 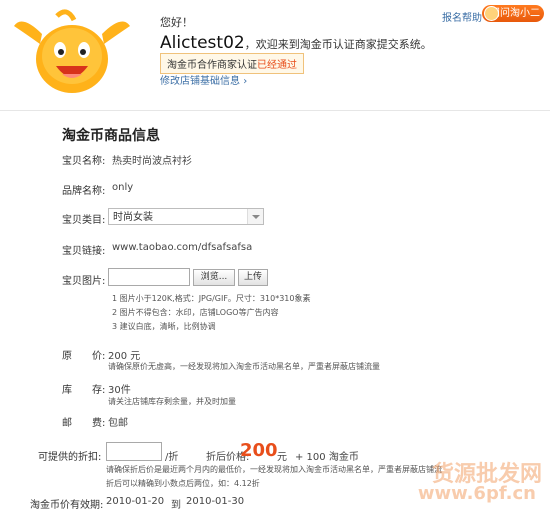 I want to click on username: Alictest02, so click(x=202, y=43).